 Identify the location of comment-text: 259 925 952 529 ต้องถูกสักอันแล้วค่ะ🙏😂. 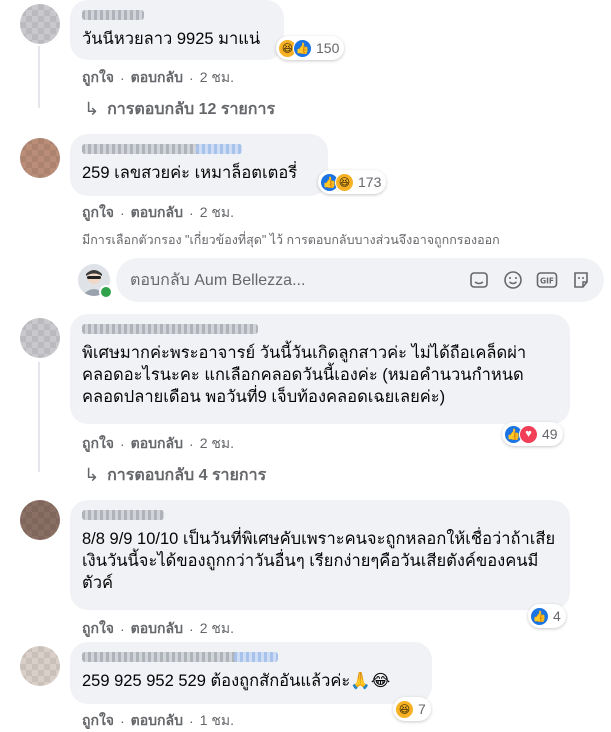
(236, 681).